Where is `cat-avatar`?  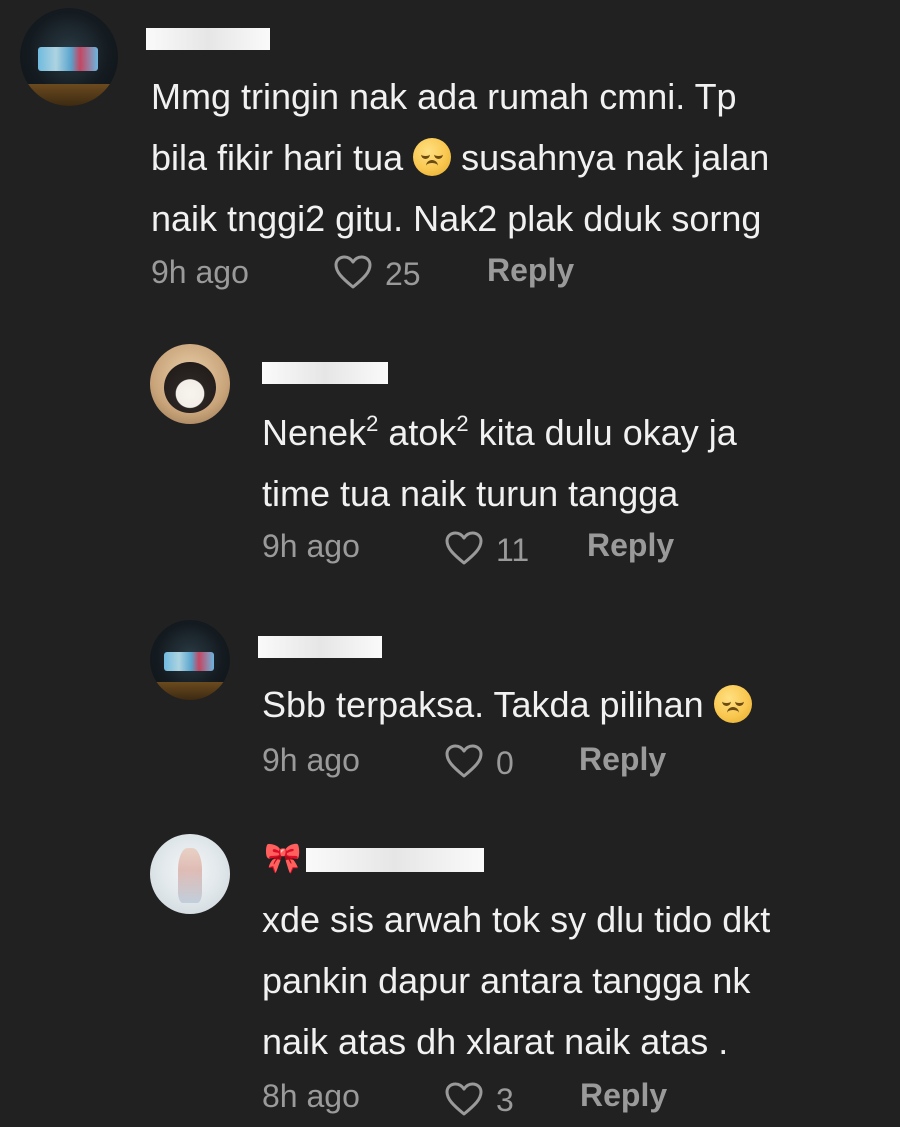
cat-avatar is located at coordinates (190, 384).